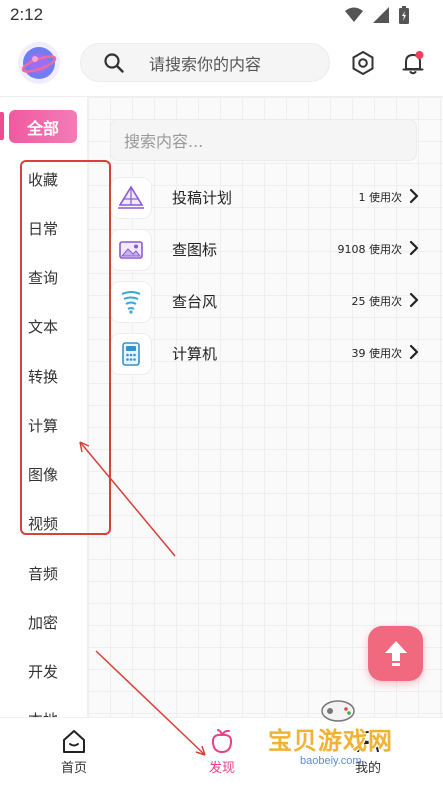 Image resolution: width=443 pixels, height=788 pixels. I want to click on category-item: 加密, so click(43, 622).